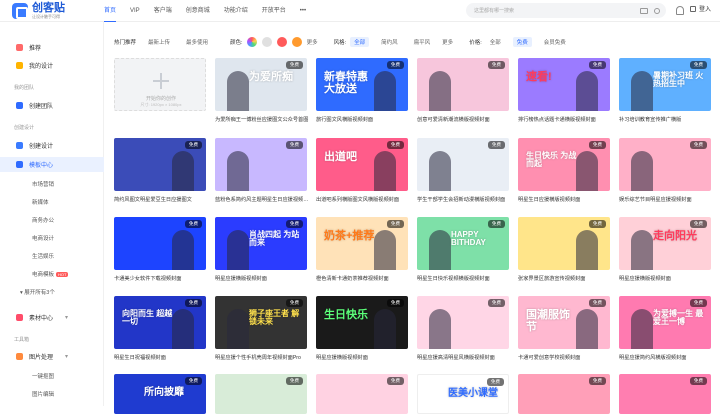 Image resolution: width=720 pixels, height=414 pixels. Describe the element at coordinates (666, 119) in the screenshot. I see `template-caption: 补习培训教育宣传推广横版` at that location.